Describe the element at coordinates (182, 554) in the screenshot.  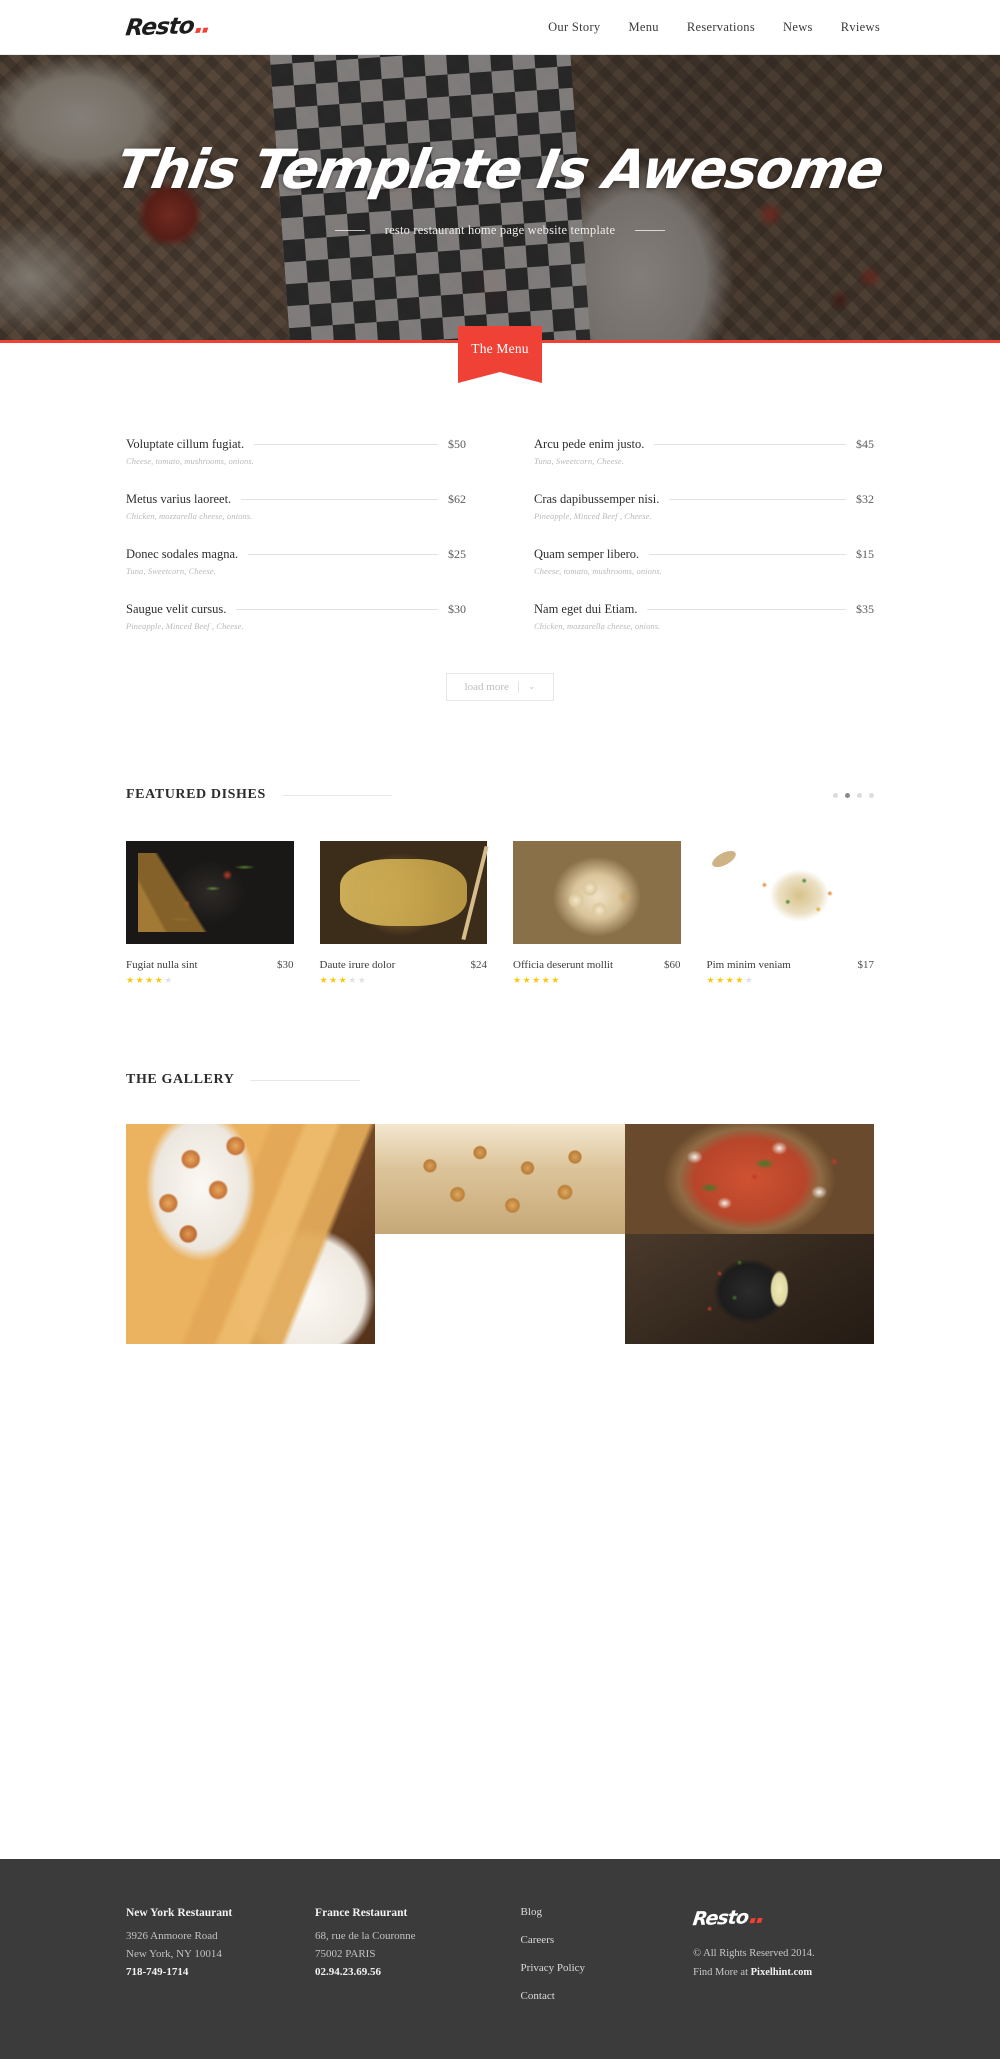
I see `menu-item-name: Donec sodales magna.` at that location.